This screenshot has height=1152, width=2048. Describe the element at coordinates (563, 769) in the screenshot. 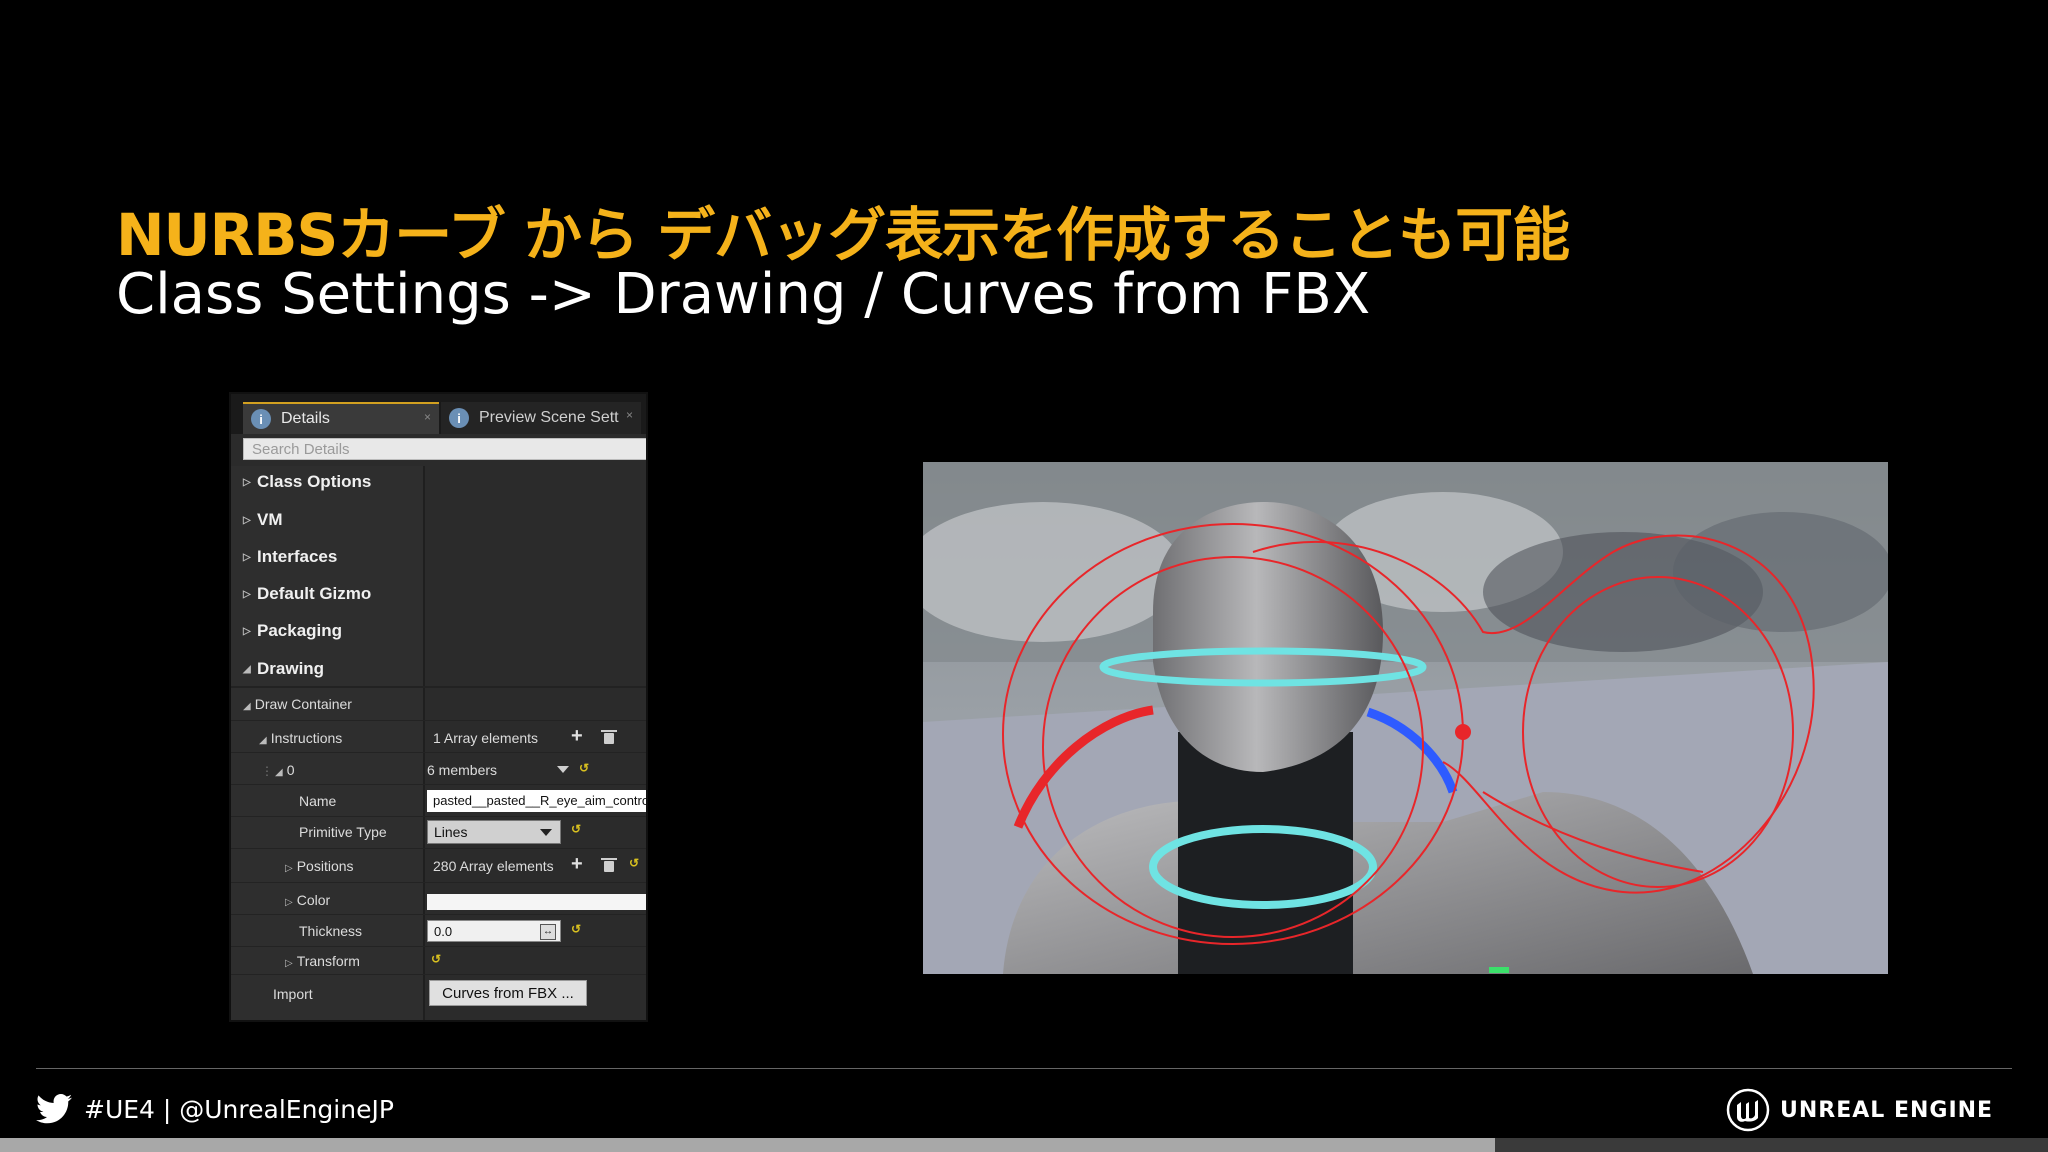

I see `element-menu-dropdown-icon` at that location.